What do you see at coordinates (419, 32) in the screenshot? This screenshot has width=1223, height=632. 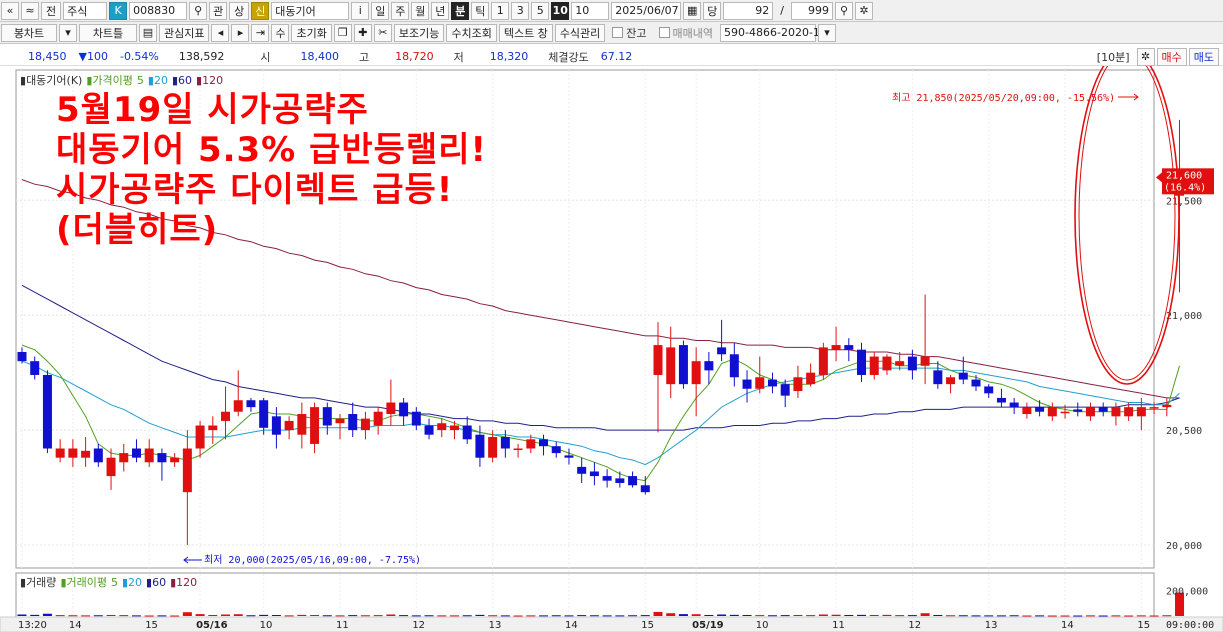 I see `aux-function-button: 보조기능` at bounding box center [419, 32].